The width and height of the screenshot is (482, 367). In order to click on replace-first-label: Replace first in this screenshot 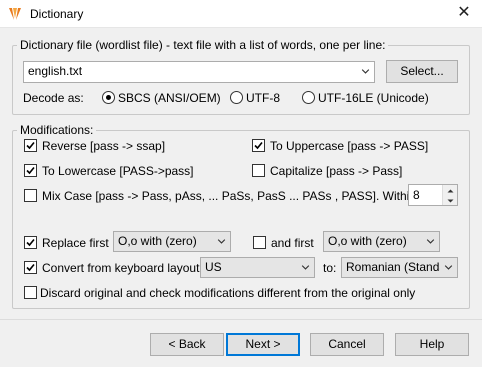, I will do `click(75, 243)`.